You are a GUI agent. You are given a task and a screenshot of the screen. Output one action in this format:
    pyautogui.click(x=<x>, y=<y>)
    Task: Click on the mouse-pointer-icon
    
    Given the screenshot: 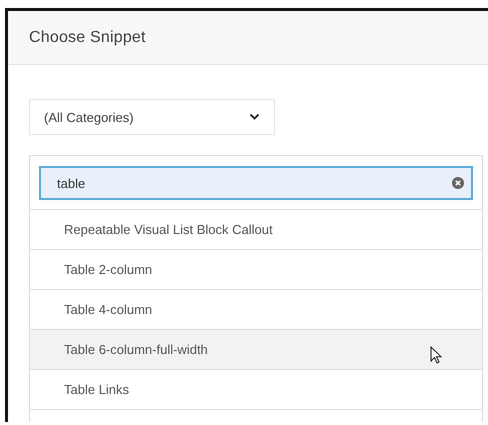 What is the action you would take?
    pyautogui.click(x=436, y=355)
    